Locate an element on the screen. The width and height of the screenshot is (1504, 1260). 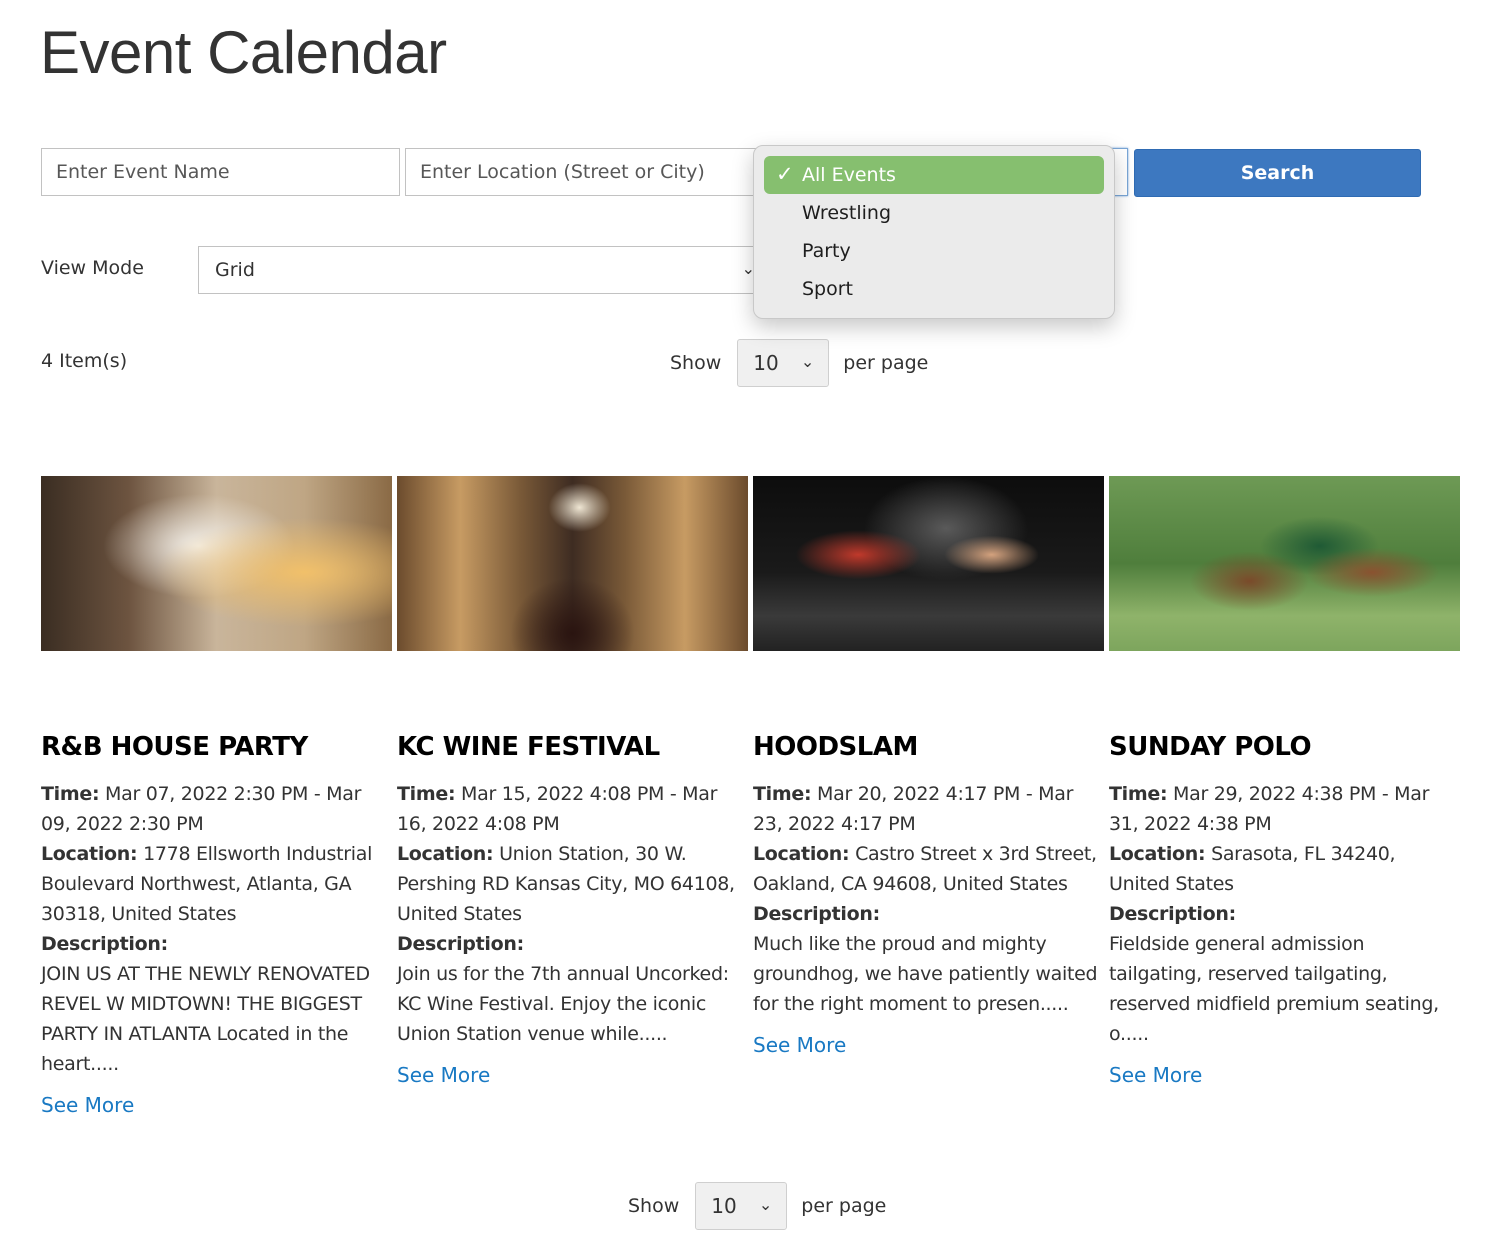
option-label: All Events is located at coordinates (849, 175).